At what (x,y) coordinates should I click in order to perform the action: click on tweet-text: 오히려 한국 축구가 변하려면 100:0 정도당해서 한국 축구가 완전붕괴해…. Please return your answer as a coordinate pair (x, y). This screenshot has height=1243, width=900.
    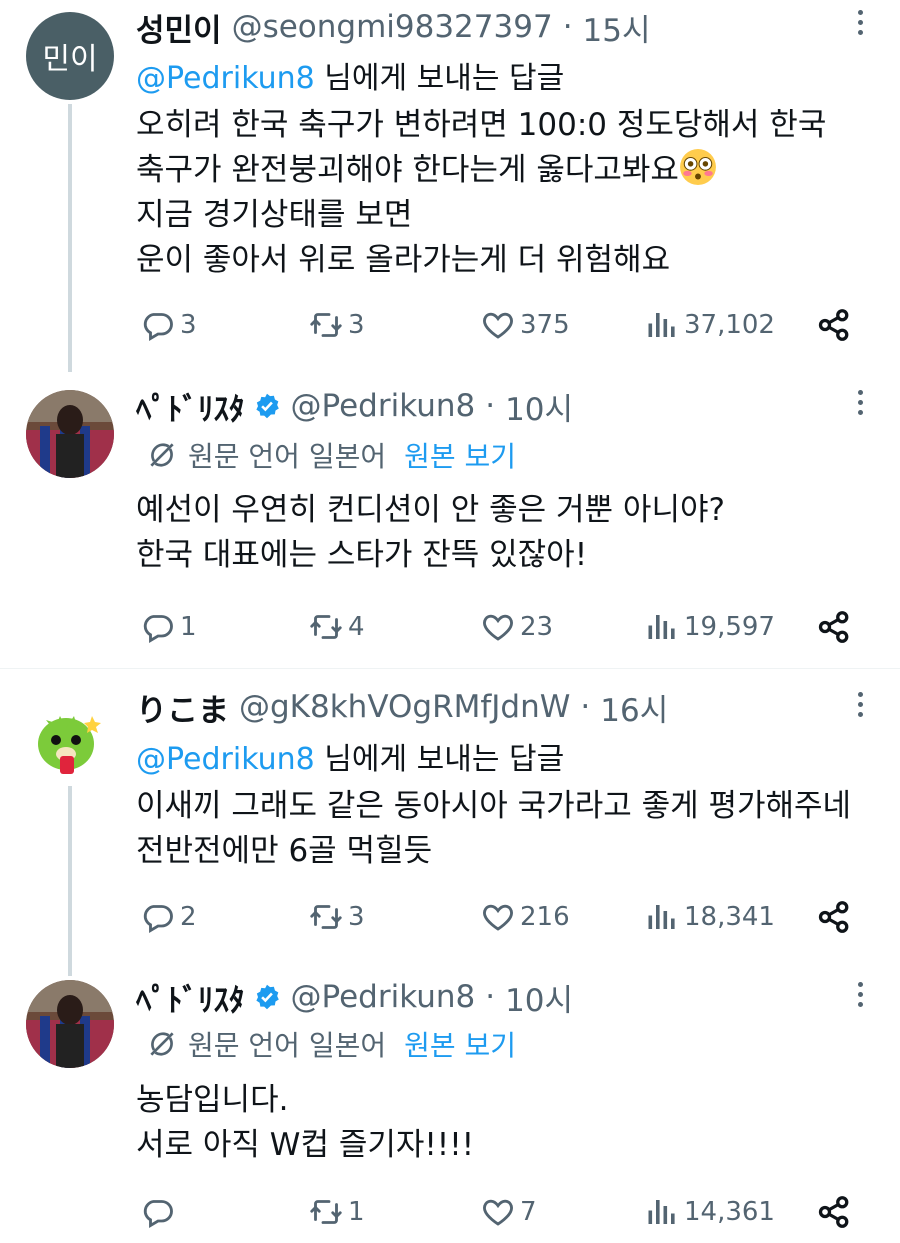
    Looking at the image, I should click on (498, 193).